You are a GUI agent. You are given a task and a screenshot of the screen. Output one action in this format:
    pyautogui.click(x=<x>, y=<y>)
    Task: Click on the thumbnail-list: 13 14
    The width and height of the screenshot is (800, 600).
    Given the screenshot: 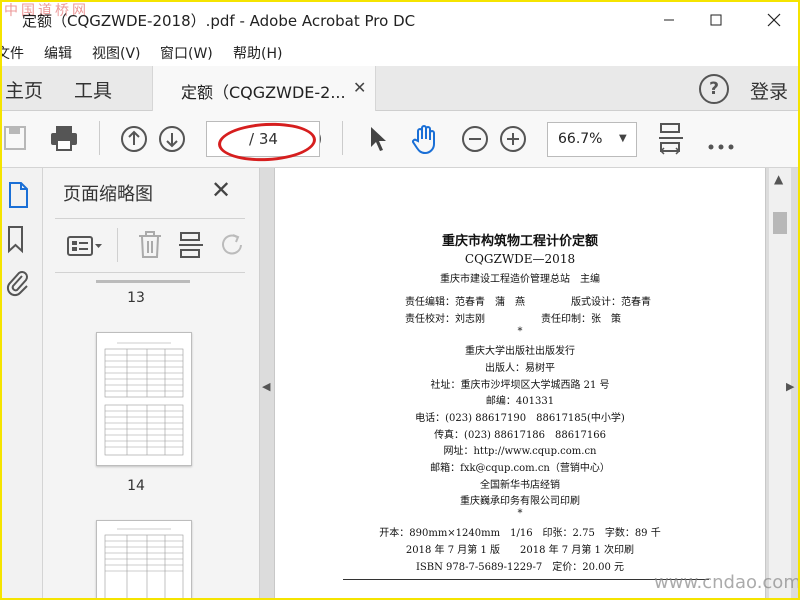 What is the action you would take?
    pyautogui.click(x=136, y=436)
    